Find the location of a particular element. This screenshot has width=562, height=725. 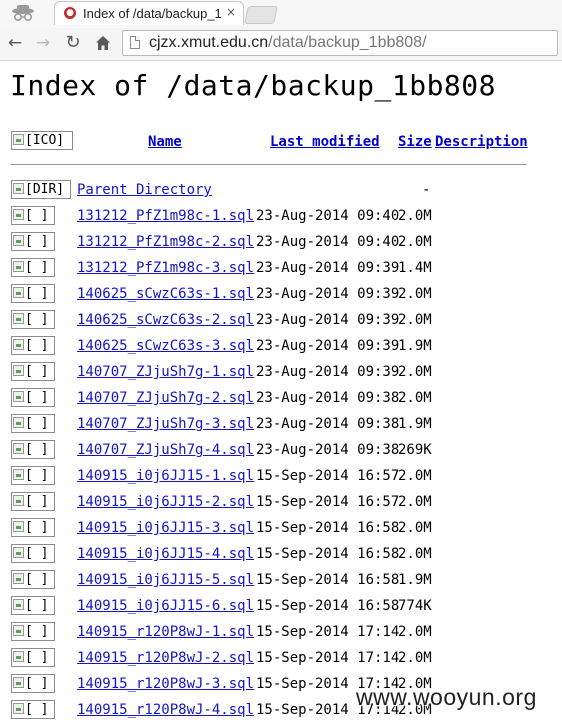

new-tab-button is located at coordinates (261, 15).